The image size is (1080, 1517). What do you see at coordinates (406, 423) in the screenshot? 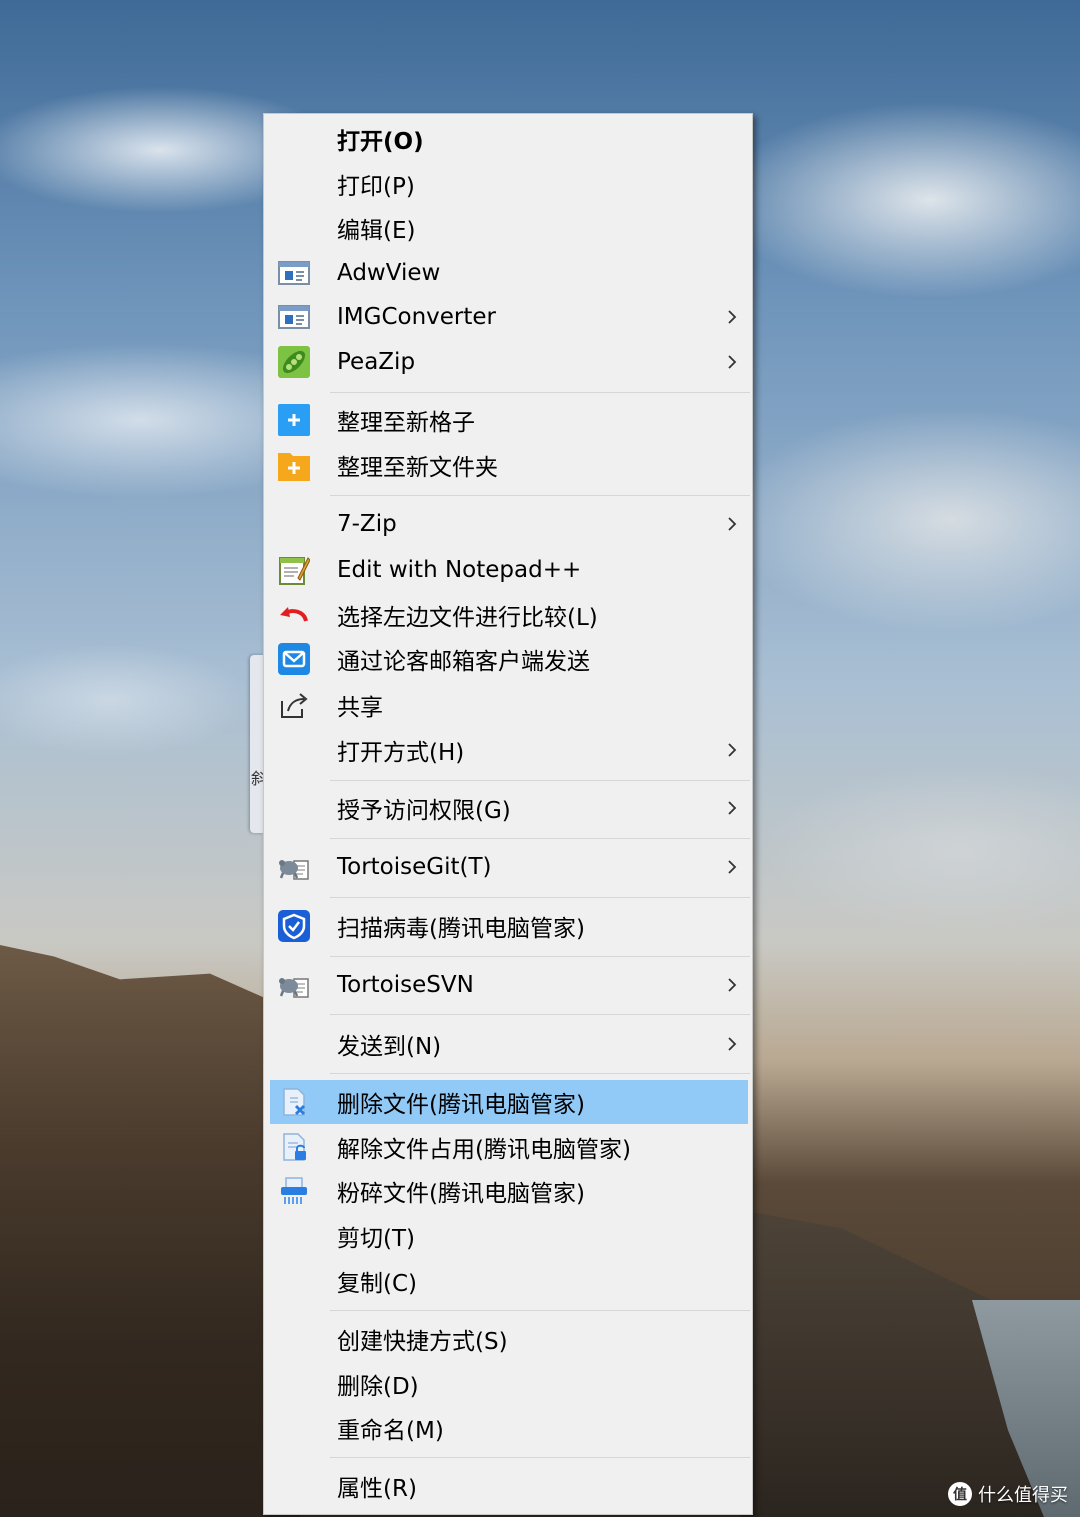
I see `menu-item-label: 整理至新格子` at bounding box center [406, 423].